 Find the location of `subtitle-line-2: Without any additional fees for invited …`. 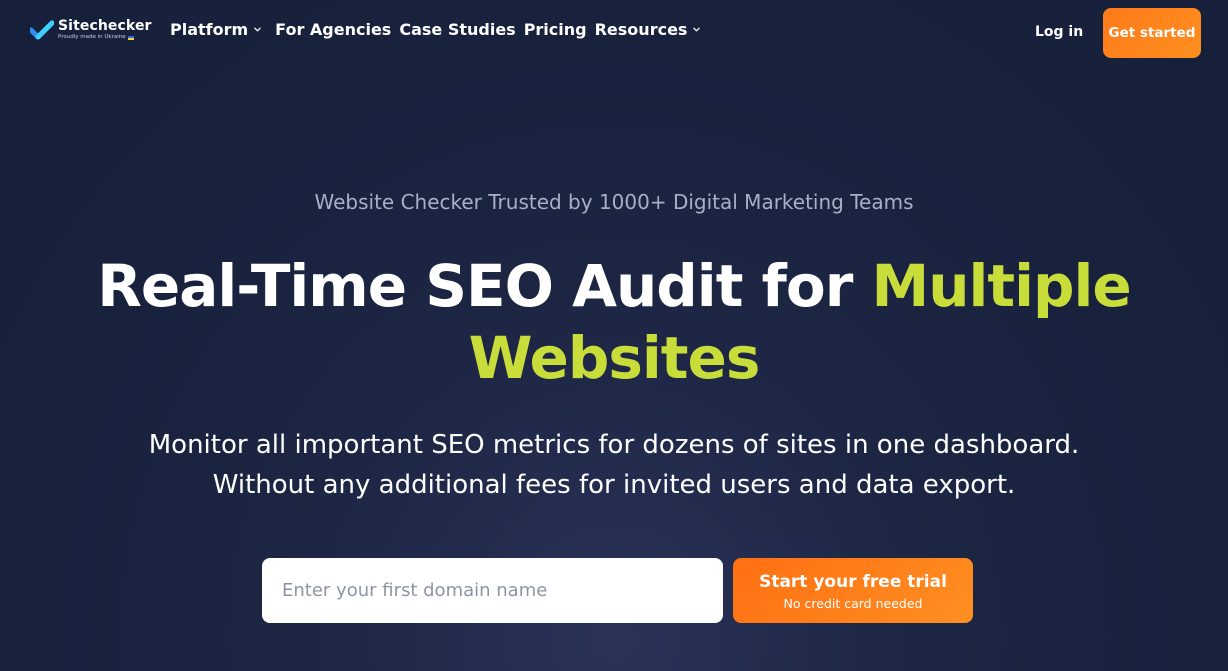

subtitle-line-2: Without any additional fees for invited … is located at coordinates (614, 485).